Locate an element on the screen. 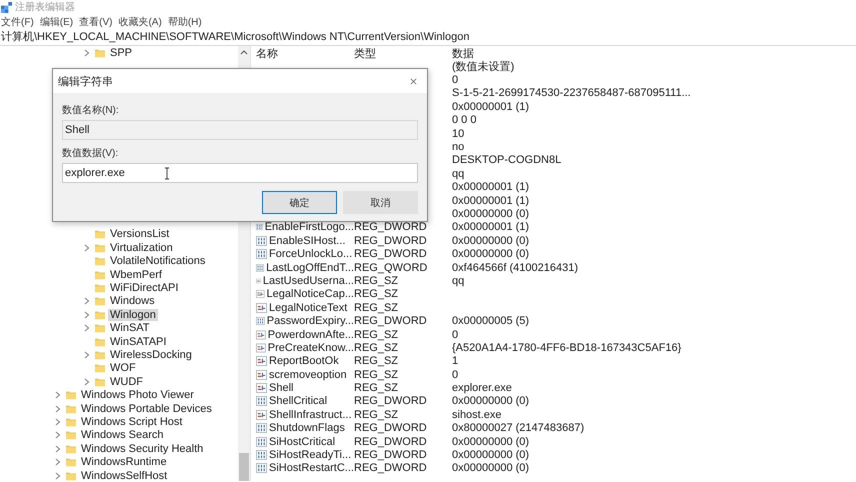 The image size is (856, 482). dialog-title: 编辑字符串 is located at coordinates (85, 81).